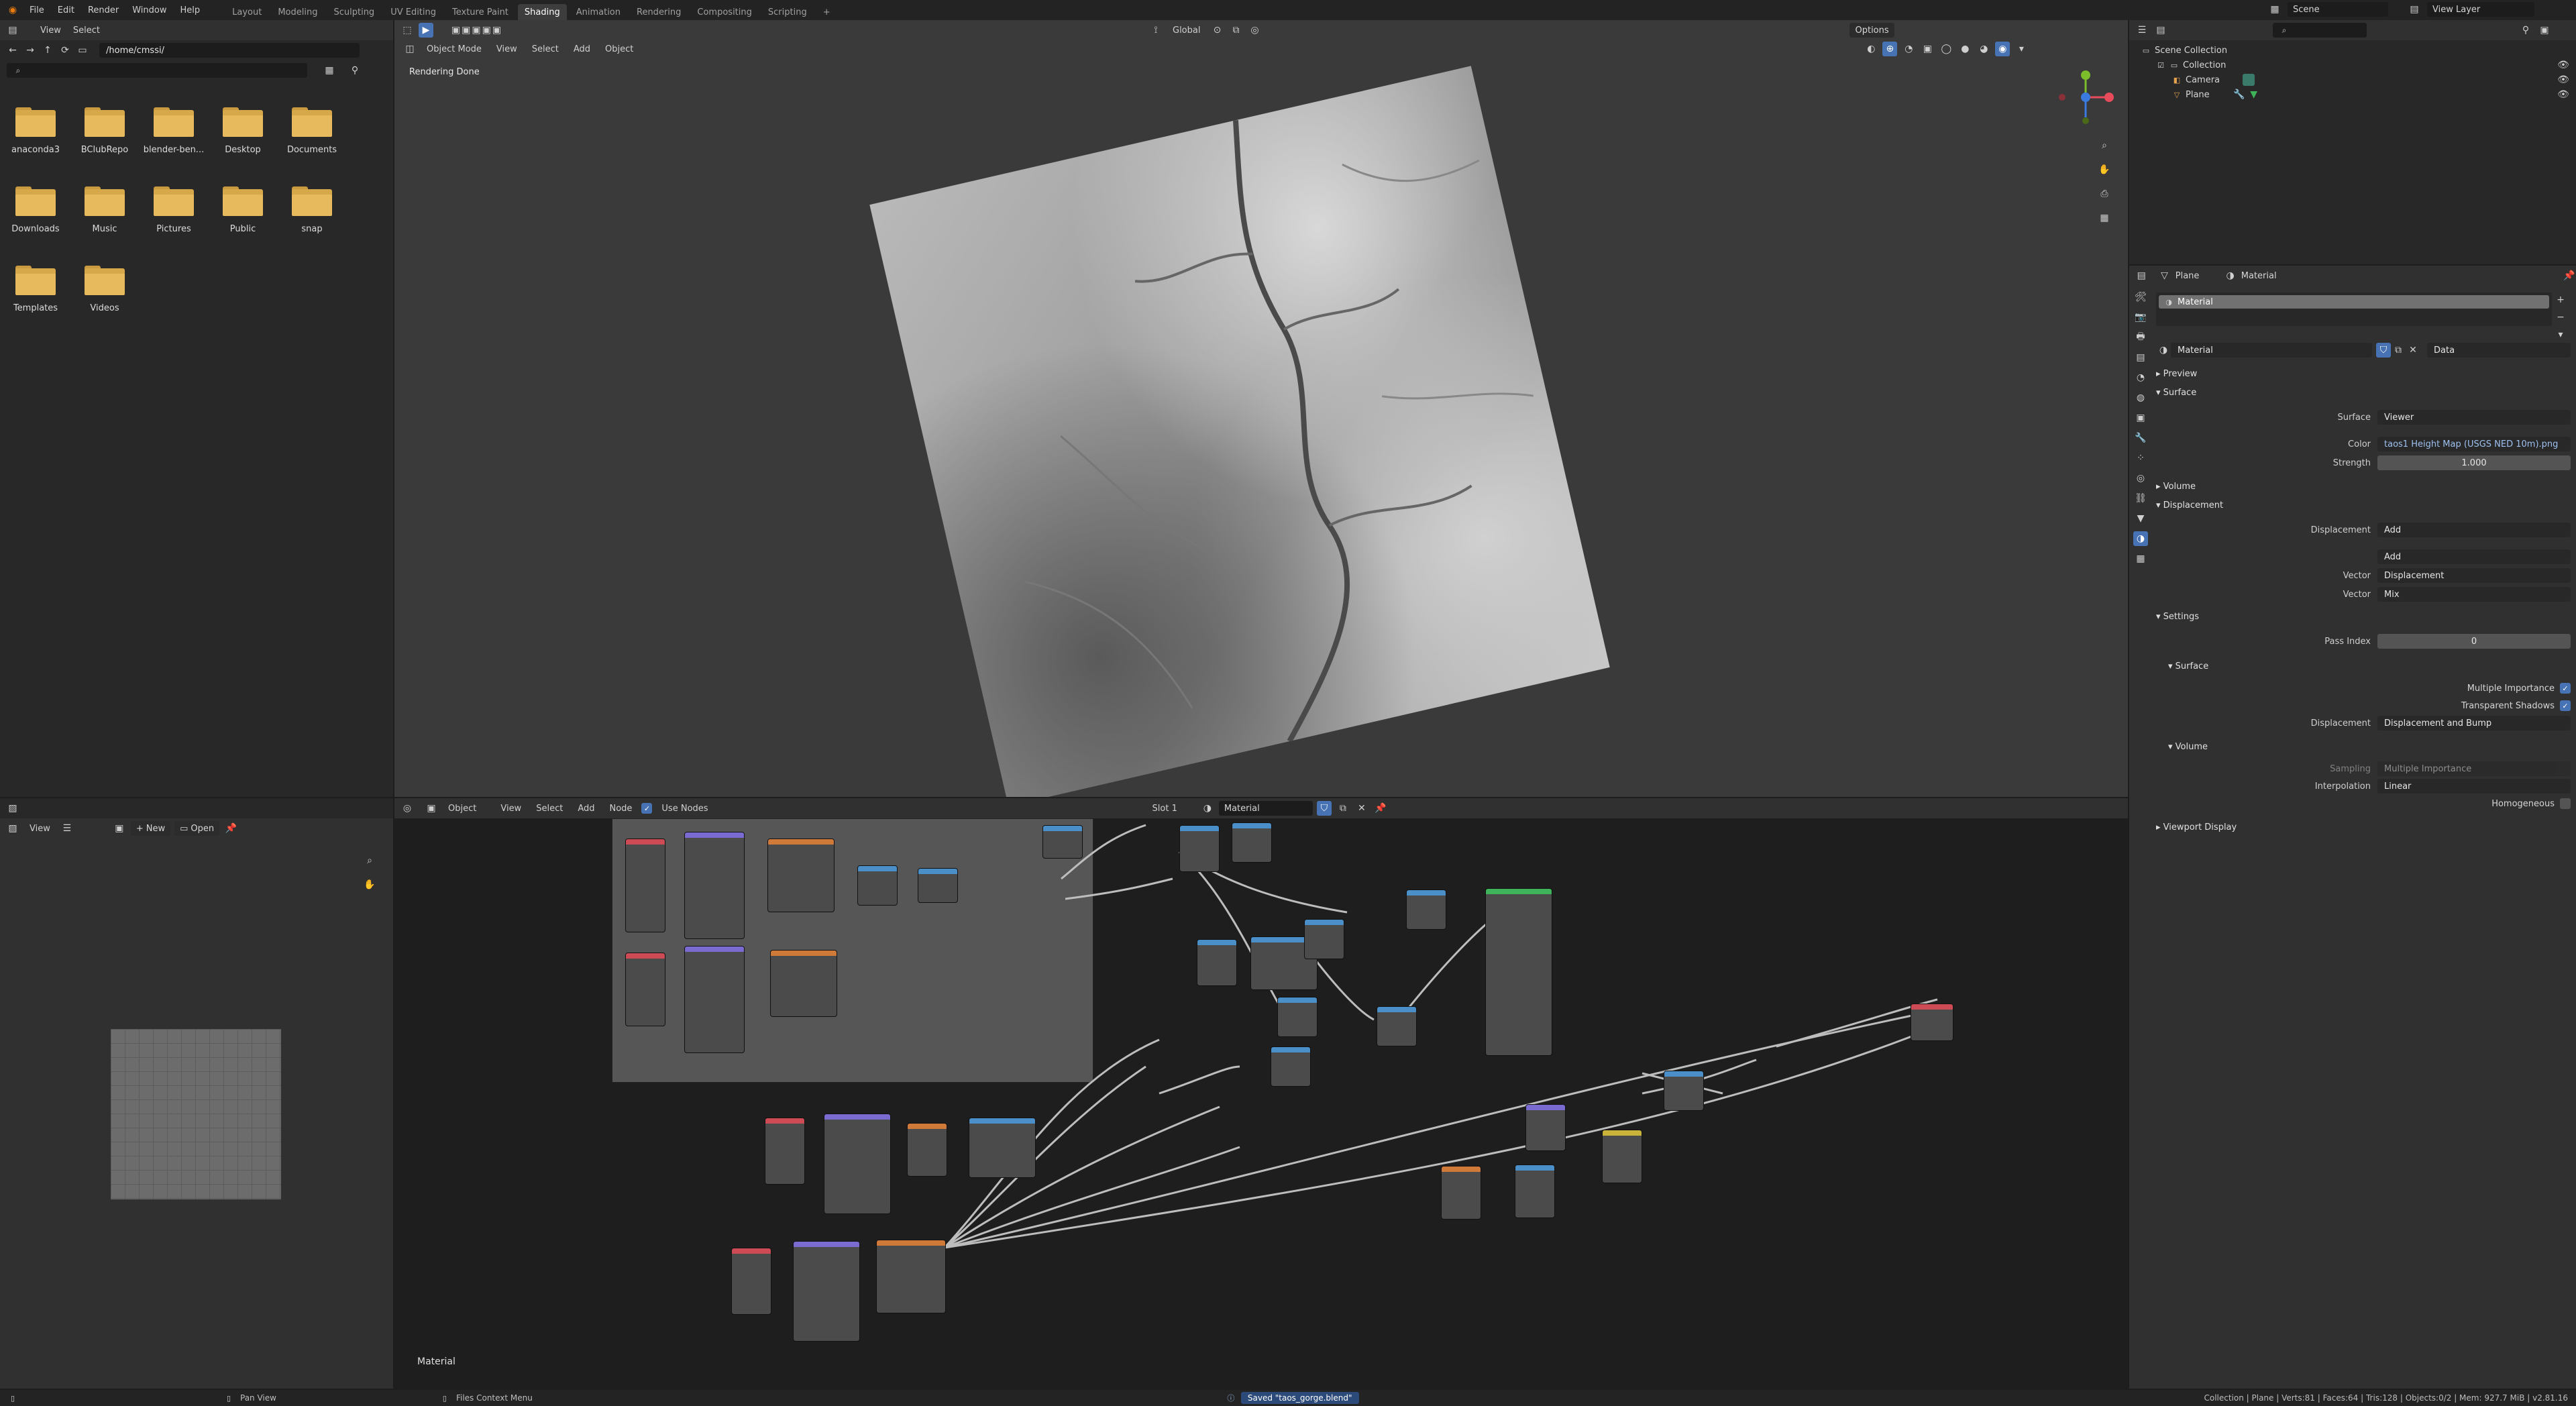  Describe the element at coordinates (2196, 827) in the screenshot. I see `section-viewport-display: ▸ Viewport Display` at that location.